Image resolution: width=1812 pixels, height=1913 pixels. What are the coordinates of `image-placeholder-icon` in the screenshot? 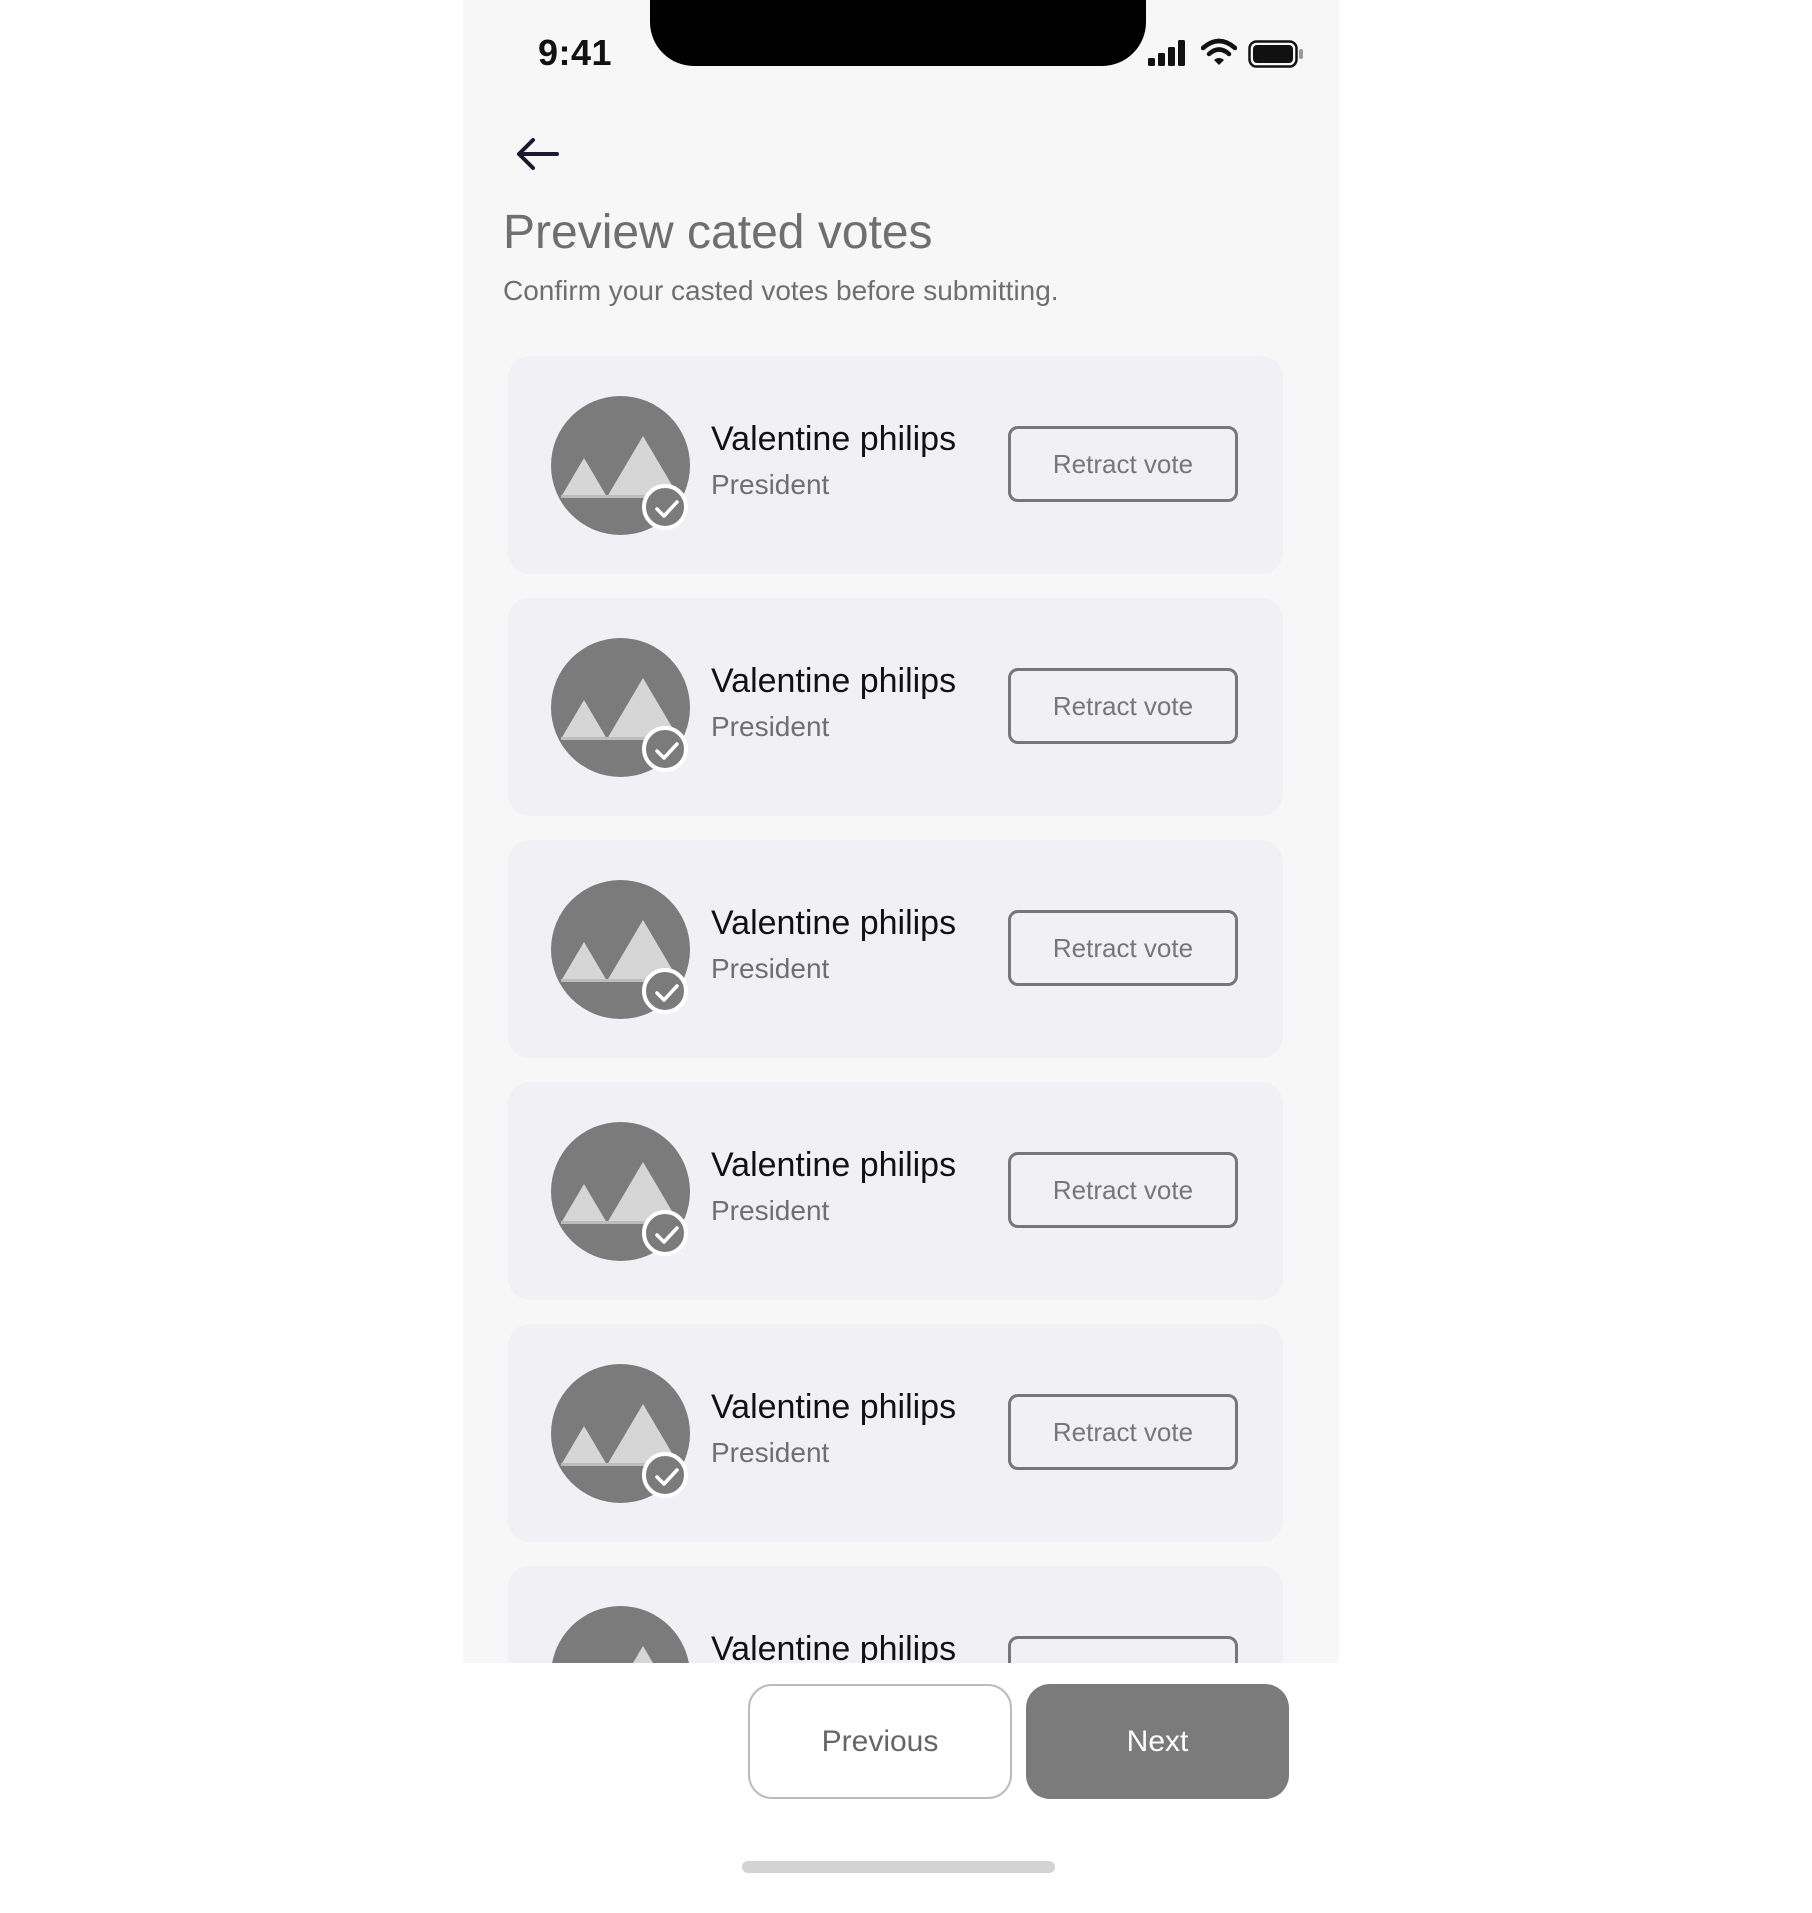 It's located at (643, 1654).